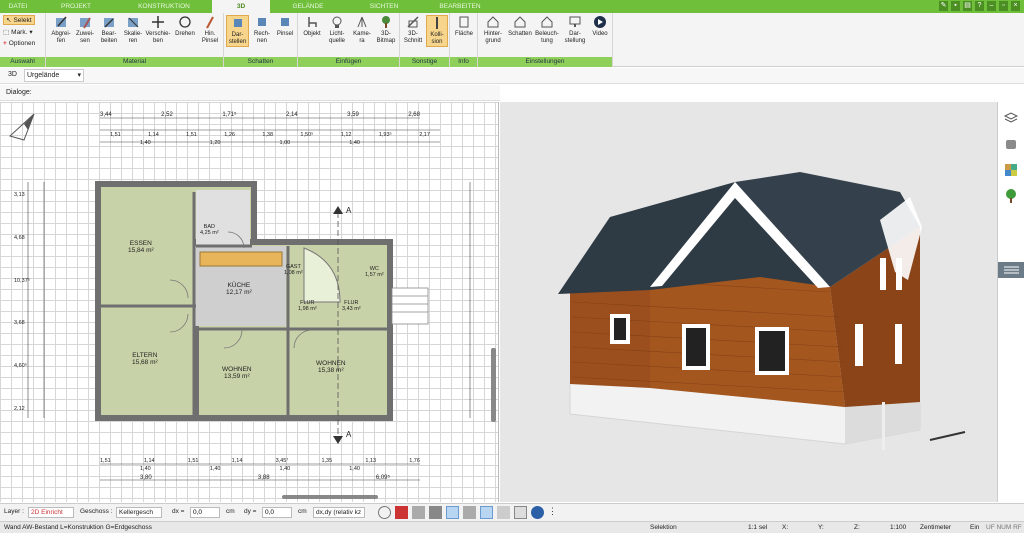 The image size is (1024, 534). What do you see at coordinates (109, 30) in the screenshot?
I see `material-edit-button: Bear- beiten` at bounding box center [109, 30].